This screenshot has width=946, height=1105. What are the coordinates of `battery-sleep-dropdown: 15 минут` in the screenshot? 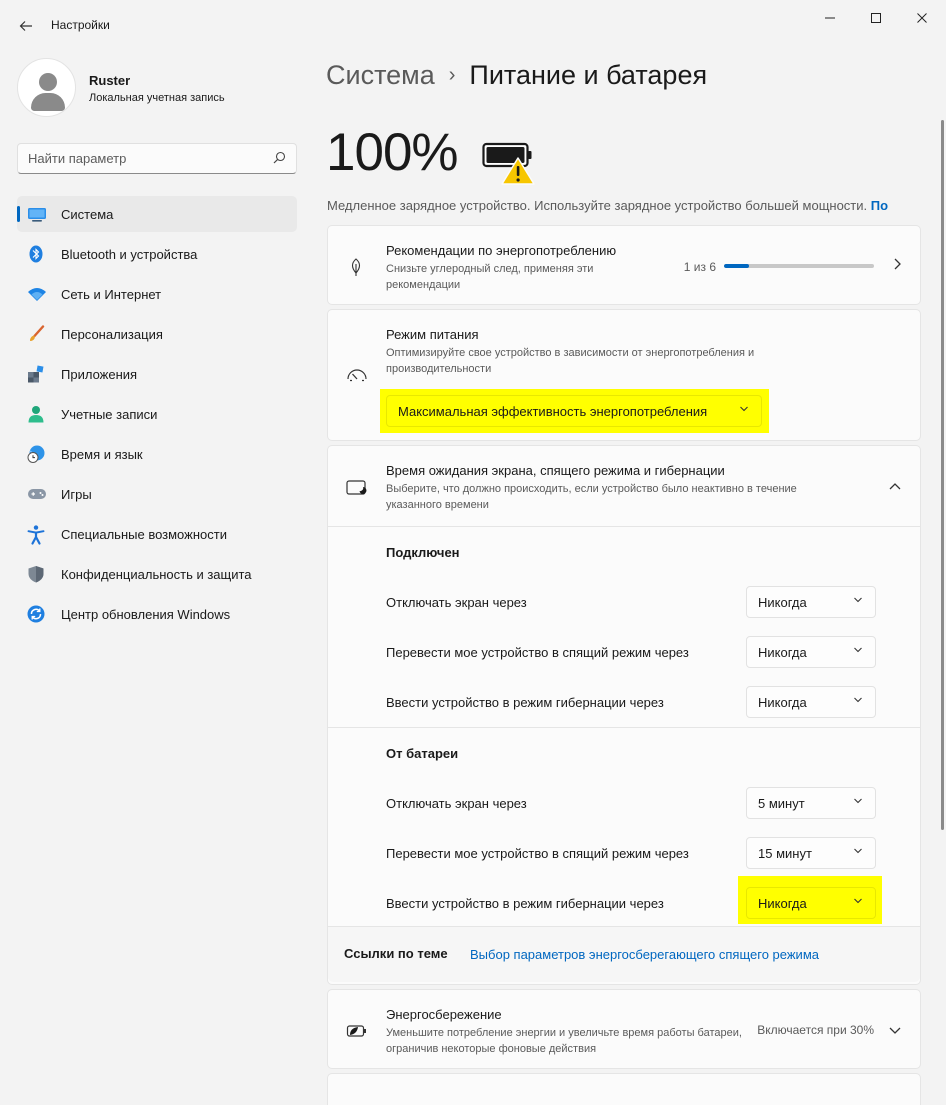 It's located at (811, 853).